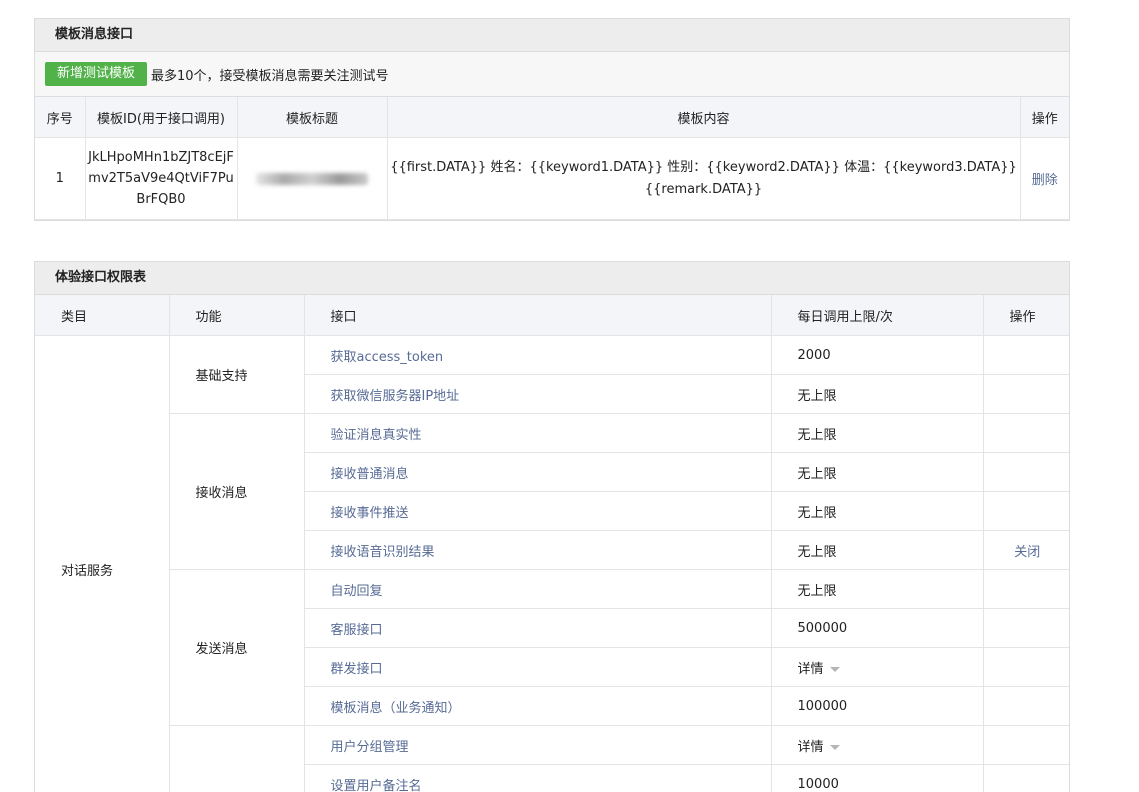 Image resolution: width=1139 pixels, height=792 pixels. What do you see at coordinates (237, 374) in the screenshot?
I see `function-basic-support: 基础支持` at bounding box center [237, 374].